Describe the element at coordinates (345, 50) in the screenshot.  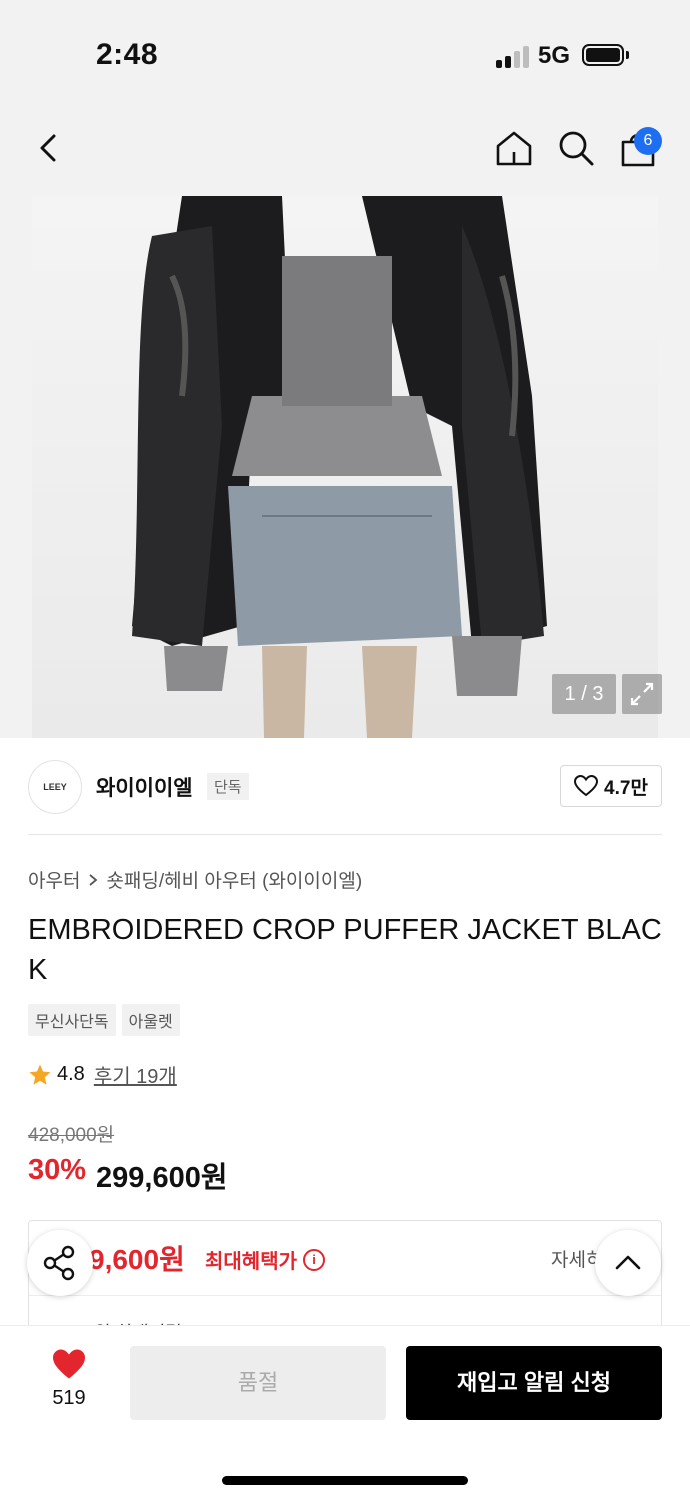
I see `status-bar: 2:48 5G` at that location.